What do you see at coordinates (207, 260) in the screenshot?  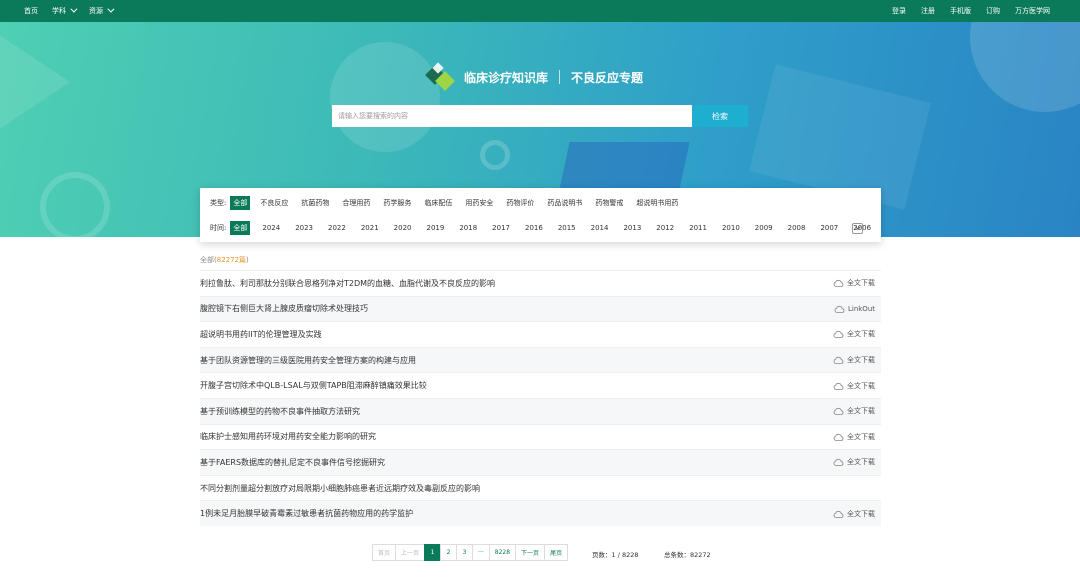 I see `summary-label: 全部` at bounding box center [207, 260].